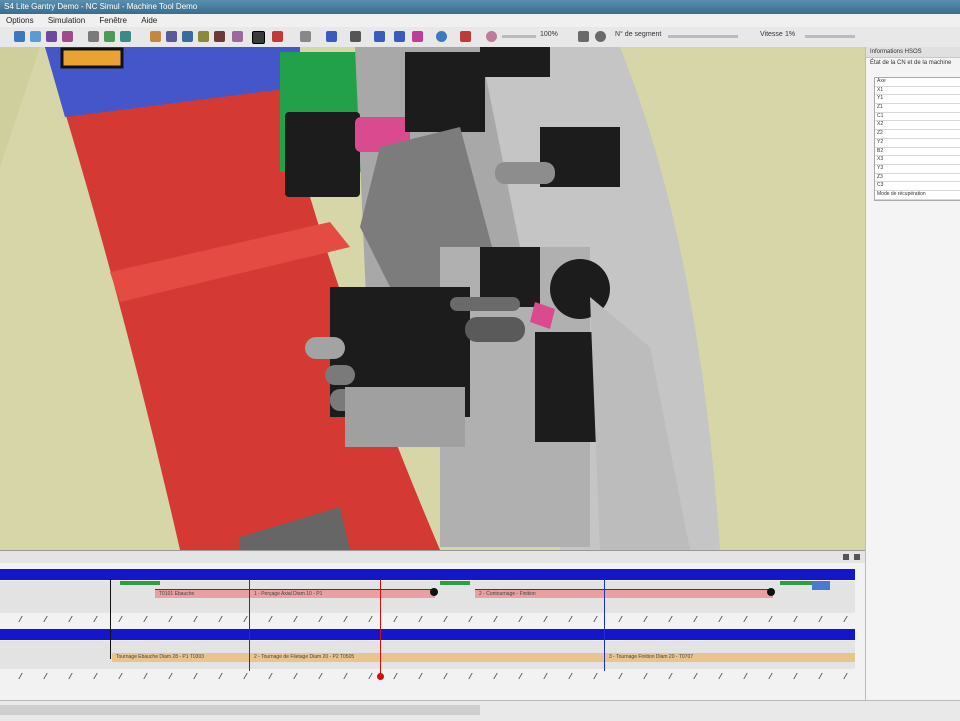 The image size is (960, 721). Describe the element at coordinates (258, 37) in the screenshot. I see `measure-icon` at that location.